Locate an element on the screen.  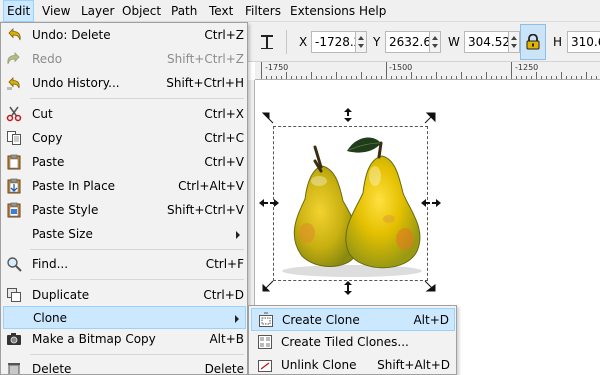
menu-edit-label: Edit is located at coordinates (19, 11).